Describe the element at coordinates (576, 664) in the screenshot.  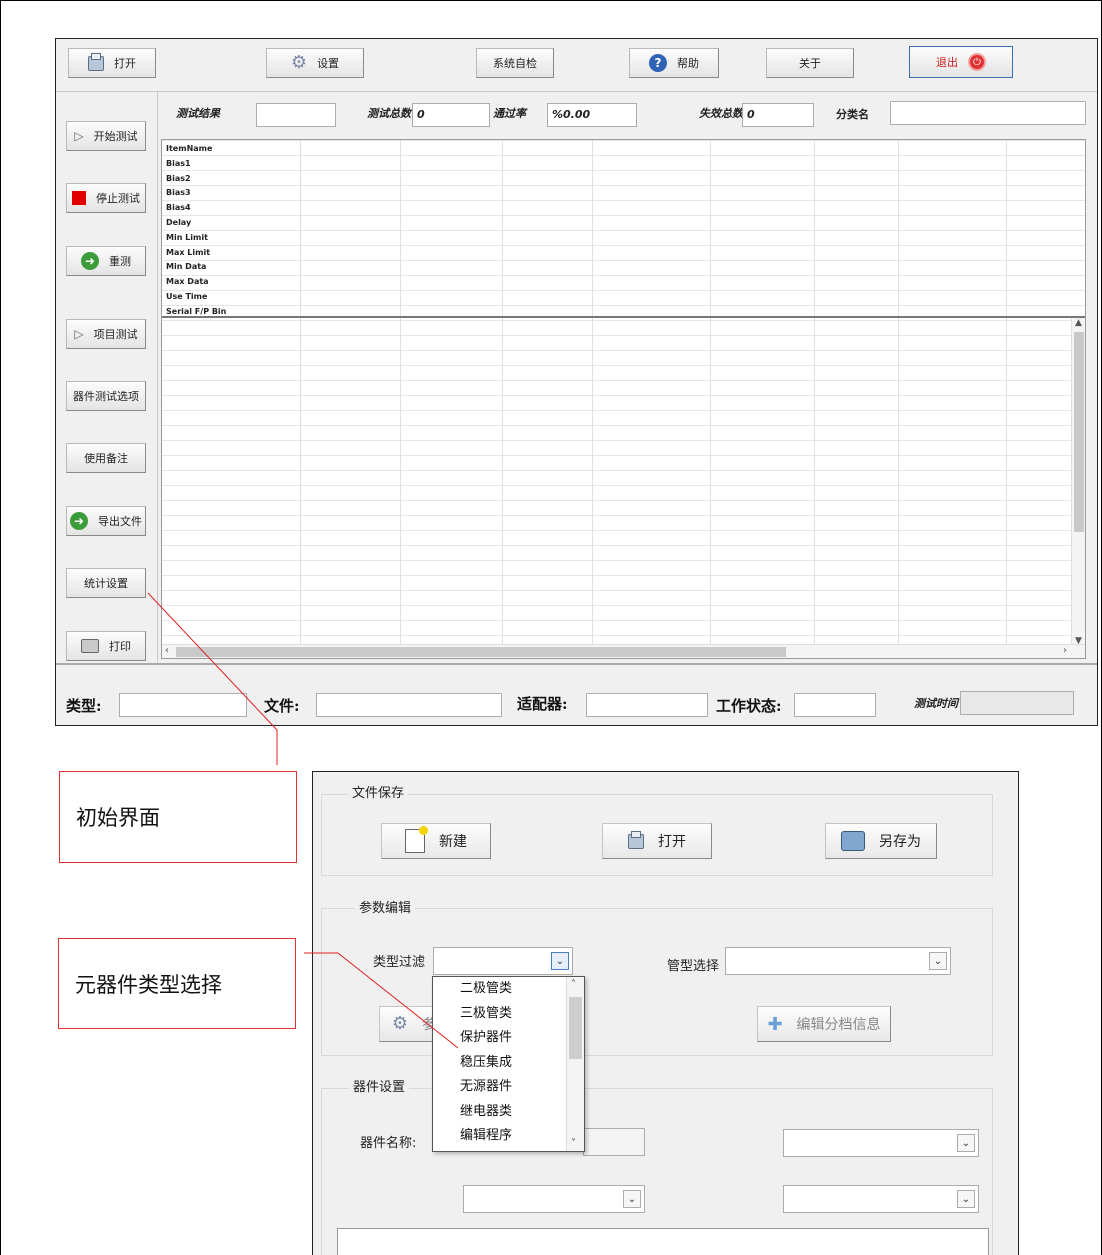
I see `status-separator` at that location.